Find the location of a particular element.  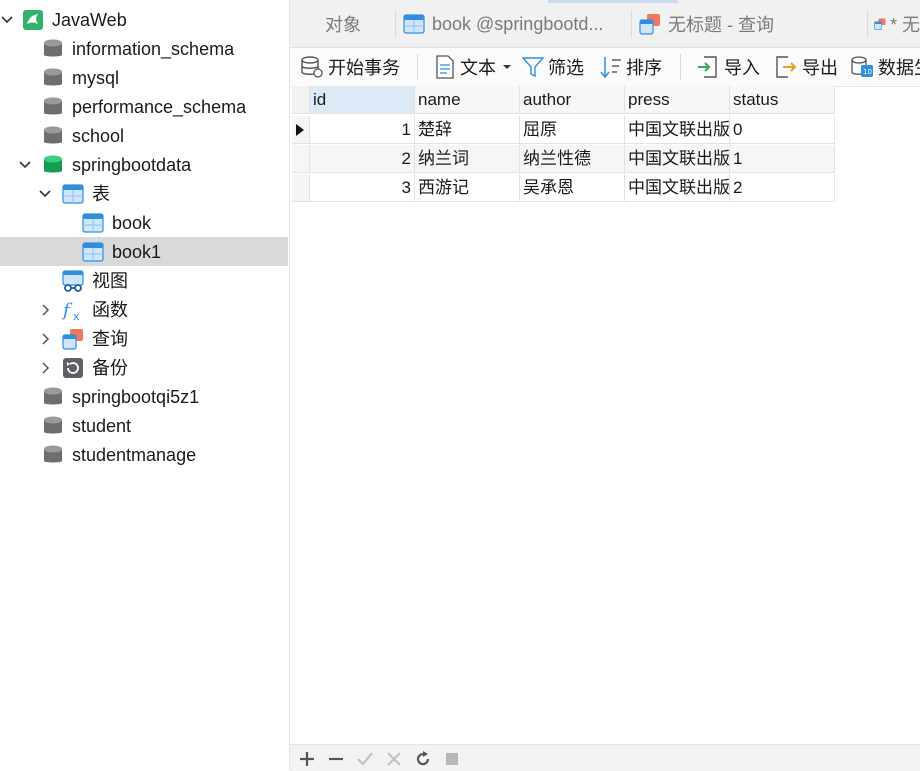

database-label: information_schema is located at coordinates (153, 49).